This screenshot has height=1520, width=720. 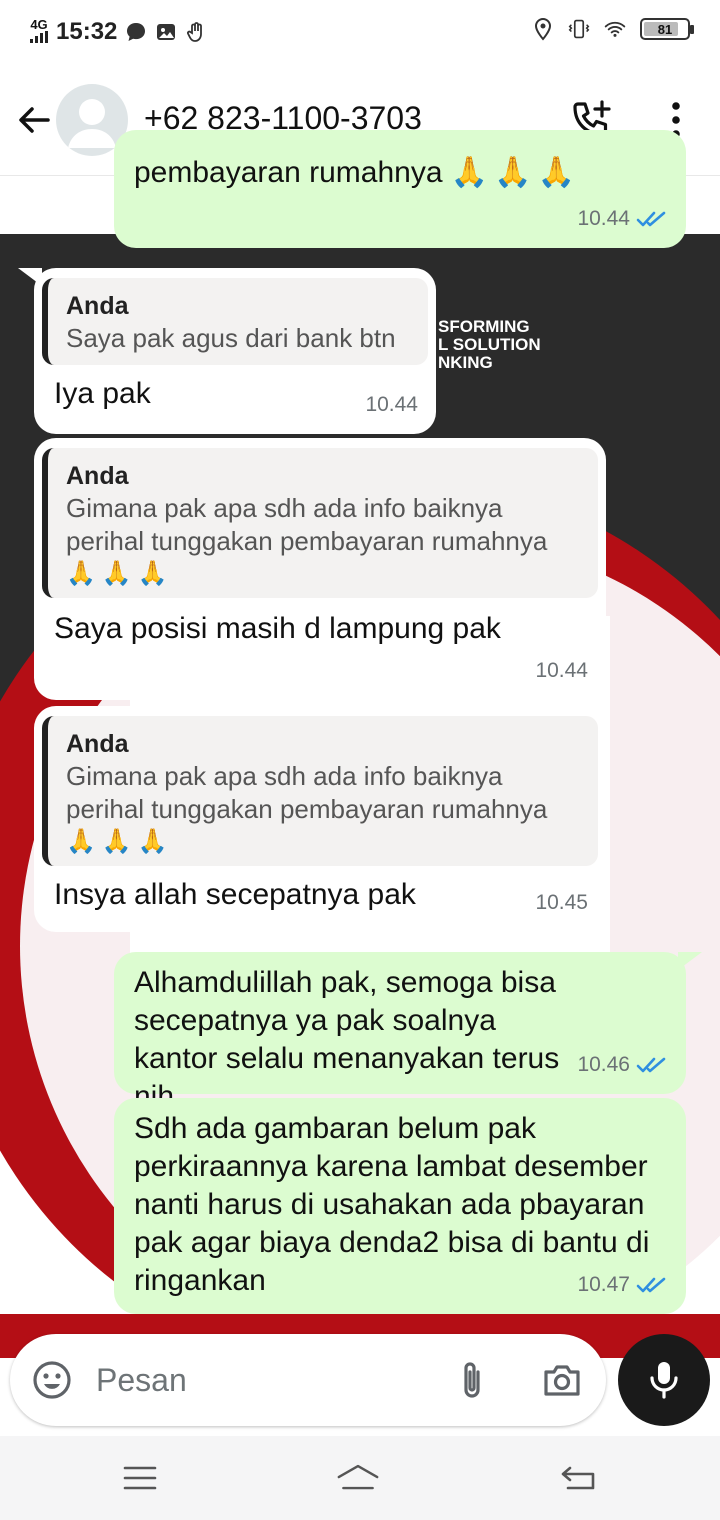 What do you see at coordinates (166, 32) in the screenshot?
I see `gallery-icon` at bounding box center [166, 32].